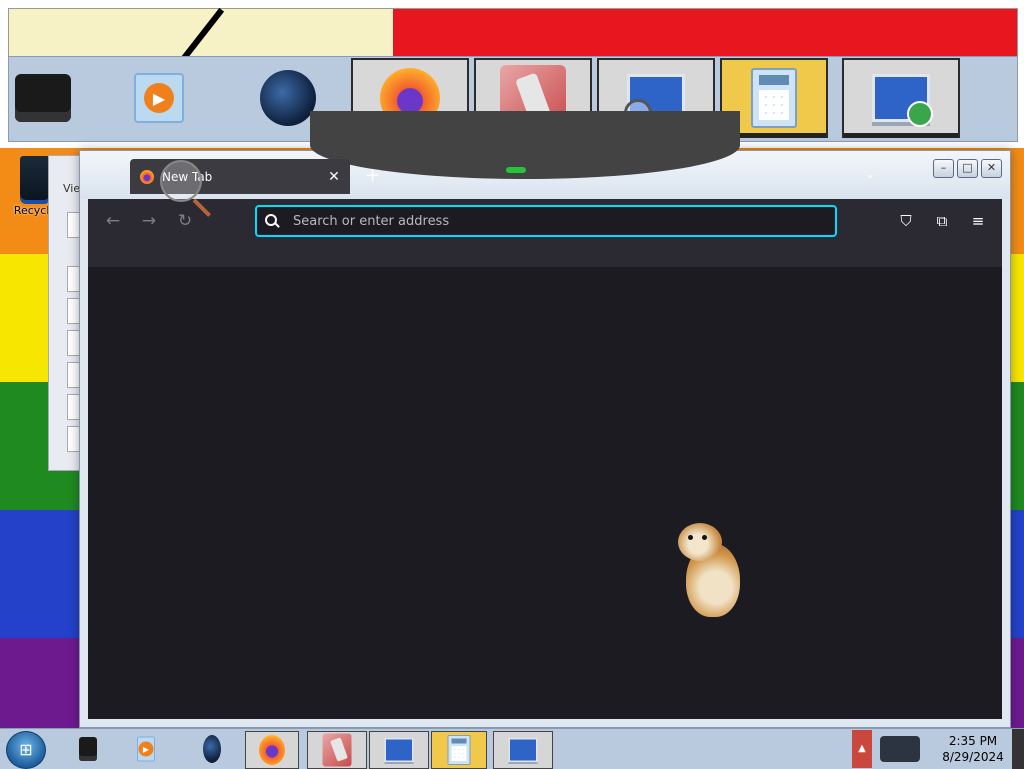  I want to click on title-bar: New Tab ✕ + ⌄ – □ ✕, so click(545, 155).